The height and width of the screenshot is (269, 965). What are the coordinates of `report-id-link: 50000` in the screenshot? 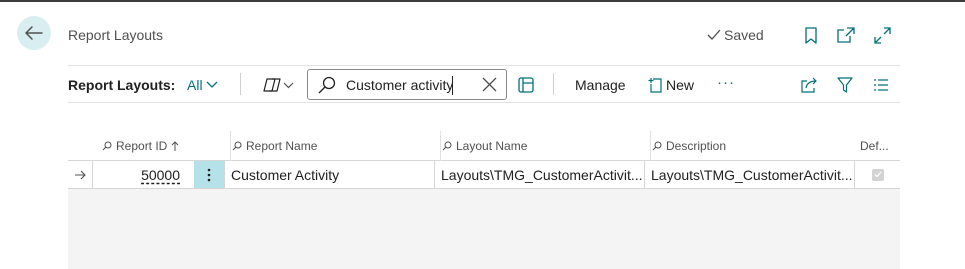 It's located at (160, 175).